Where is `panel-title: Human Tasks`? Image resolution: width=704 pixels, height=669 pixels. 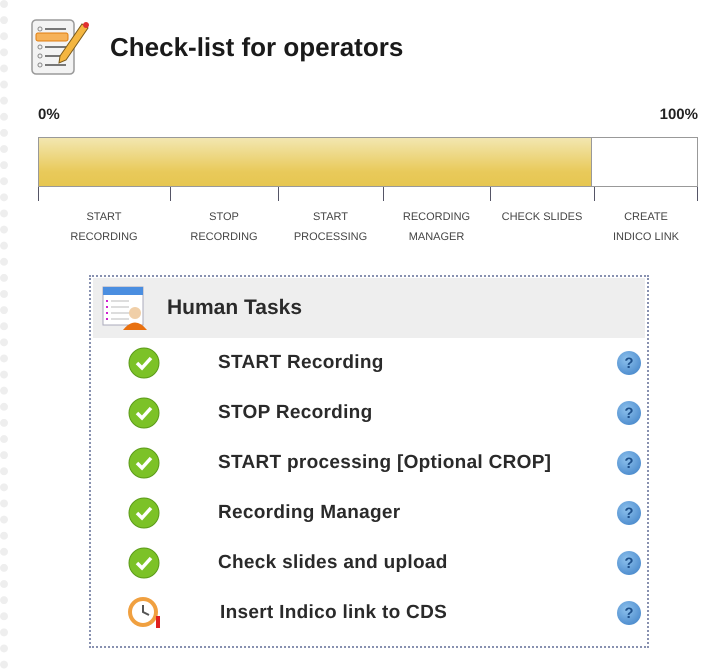 panel-title: Human Tasks is located at coordinates (234, 308).